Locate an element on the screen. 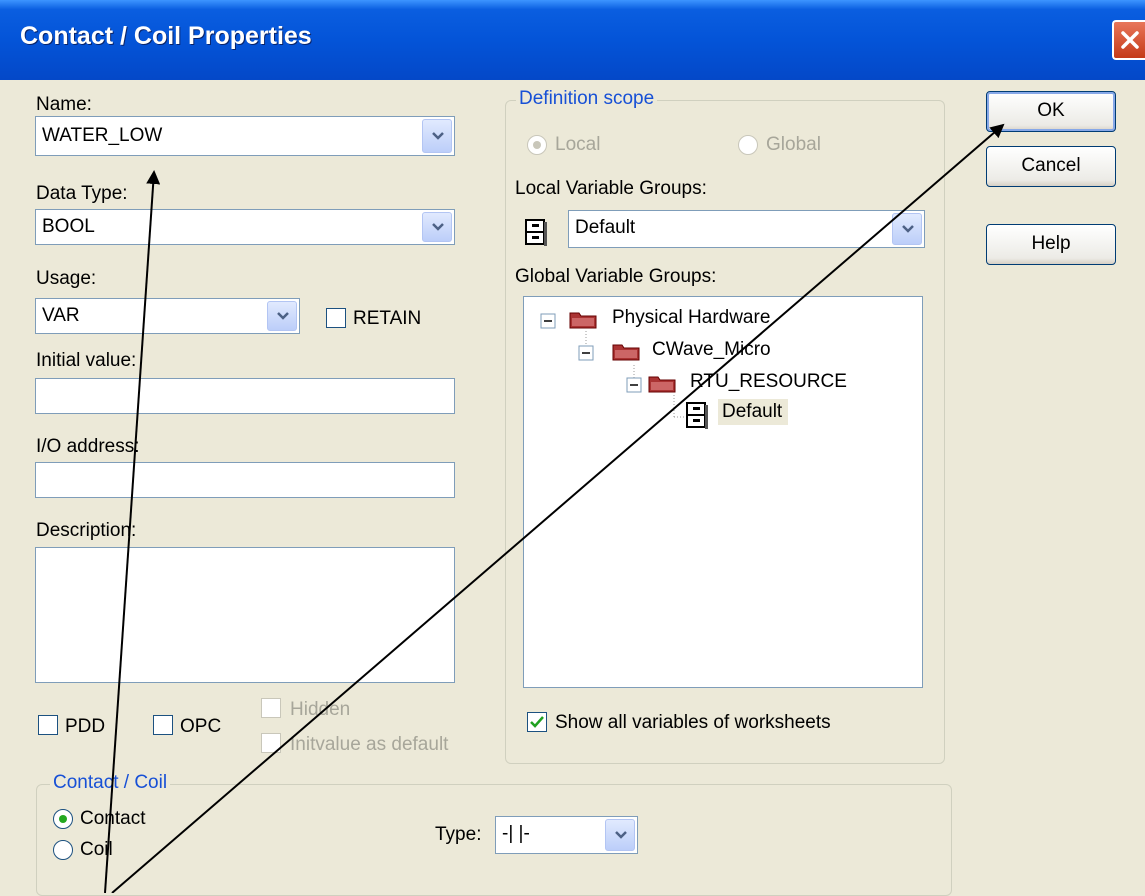 Image resolution: width=1145 pixels, height=896 pixels. close-button is located at coordinates (1128, 40).